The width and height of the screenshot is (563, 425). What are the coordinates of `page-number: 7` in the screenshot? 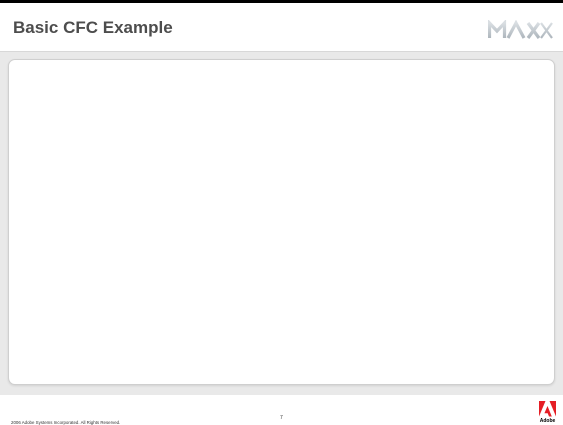 It's located at (281, 418).